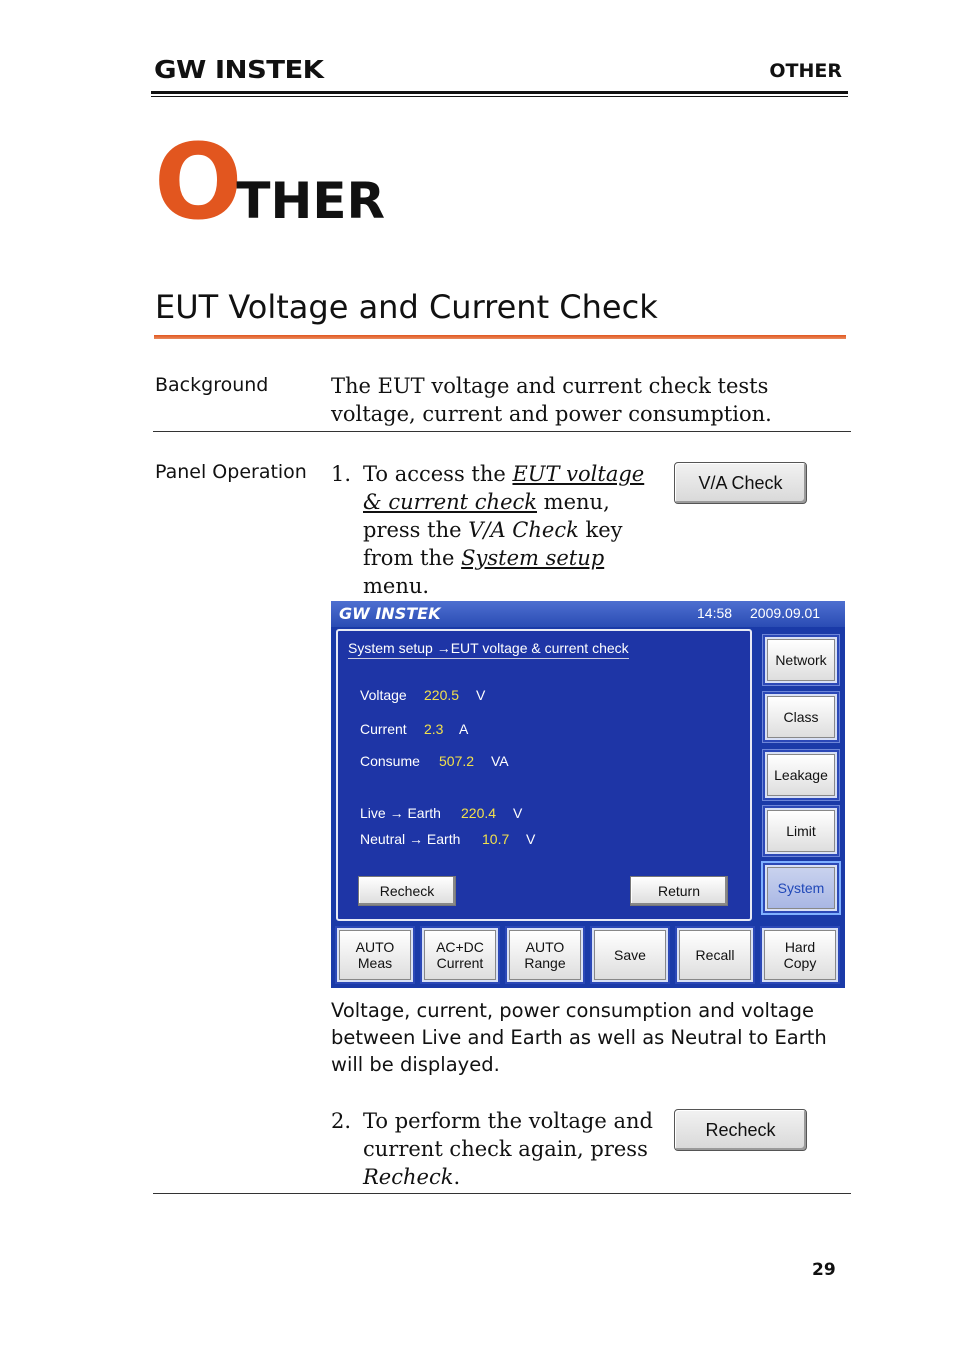 The height and width of the screenshot is (1349, 954). I want to click on system-setup-menu-link: System setup, so click(533, 558).